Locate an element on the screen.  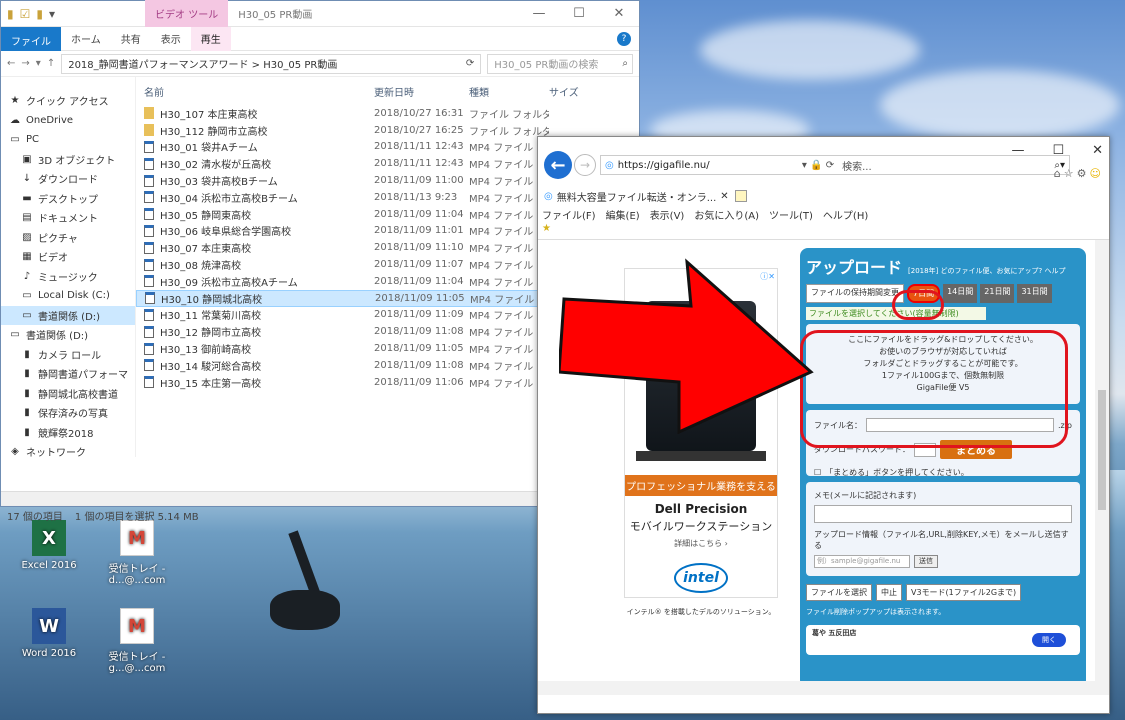
sidebar-item: ▮ 静岡書道パフォーマ is located at coordinates (68, 374).